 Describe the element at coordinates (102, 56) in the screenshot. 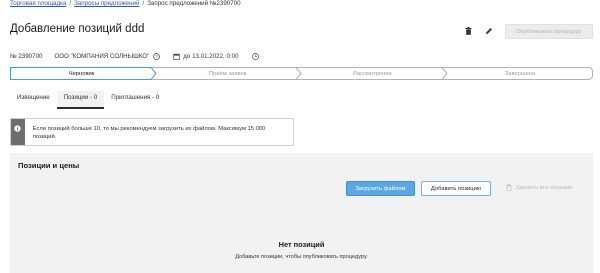

I see `company-name: ООО "КОМПАНИЯ СОЛНЫШКО"` at that location.